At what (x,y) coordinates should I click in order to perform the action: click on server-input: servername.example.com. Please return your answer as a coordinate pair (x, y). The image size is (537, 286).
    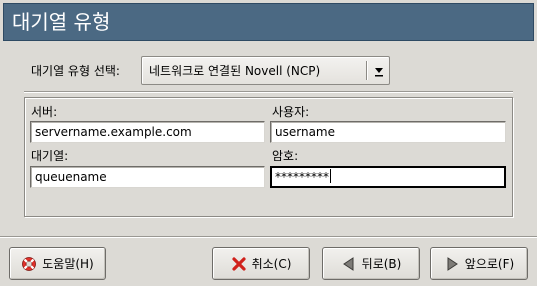
    Looking at the image, I should click on (147, 132).